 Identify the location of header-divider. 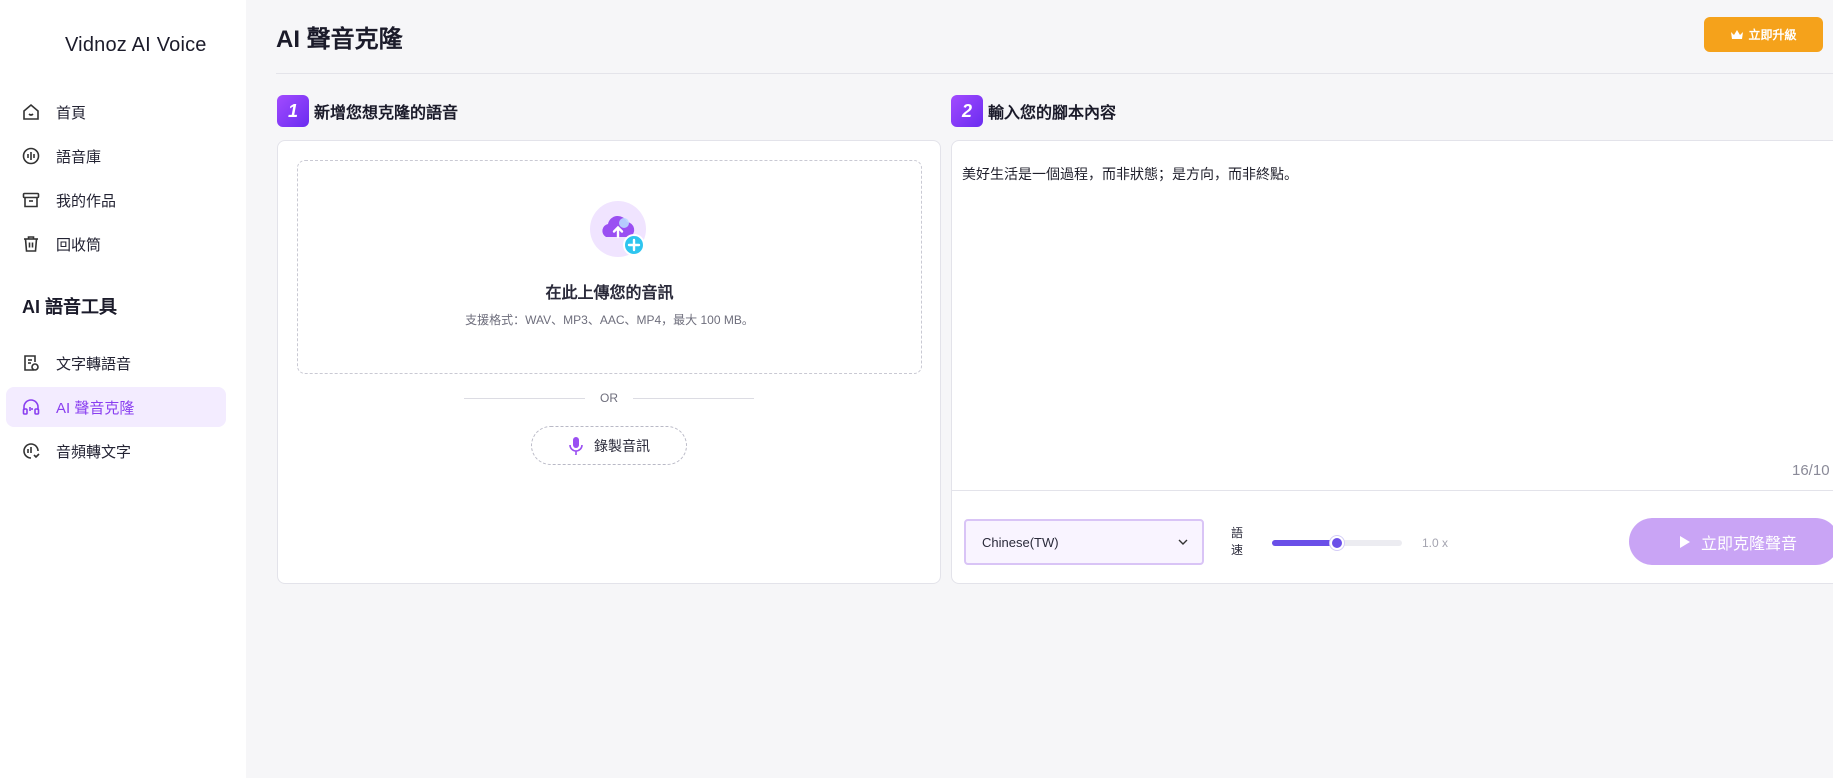
(1054, 73).